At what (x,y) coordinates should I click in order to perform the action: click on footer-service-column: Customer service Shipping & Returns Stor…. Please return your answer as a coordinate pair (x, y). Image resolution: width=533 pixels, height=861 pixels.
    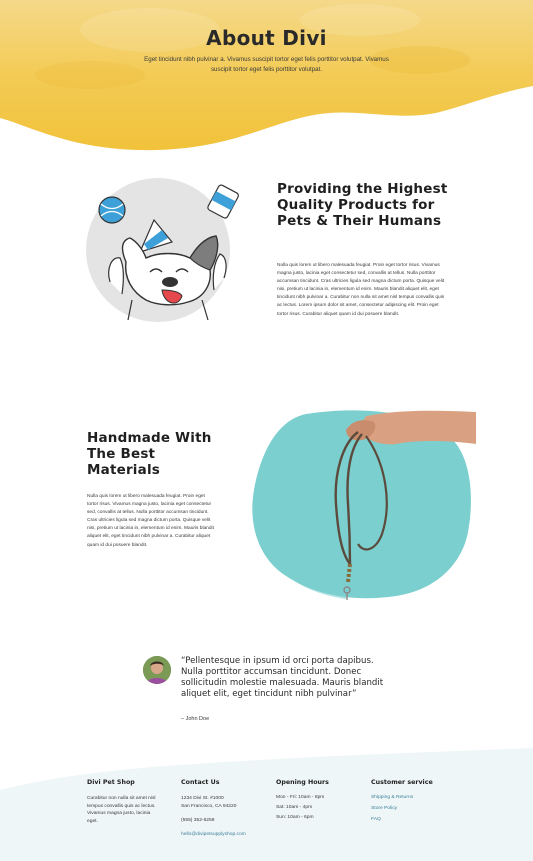
    Looking at the image, I should click on (416, 804).